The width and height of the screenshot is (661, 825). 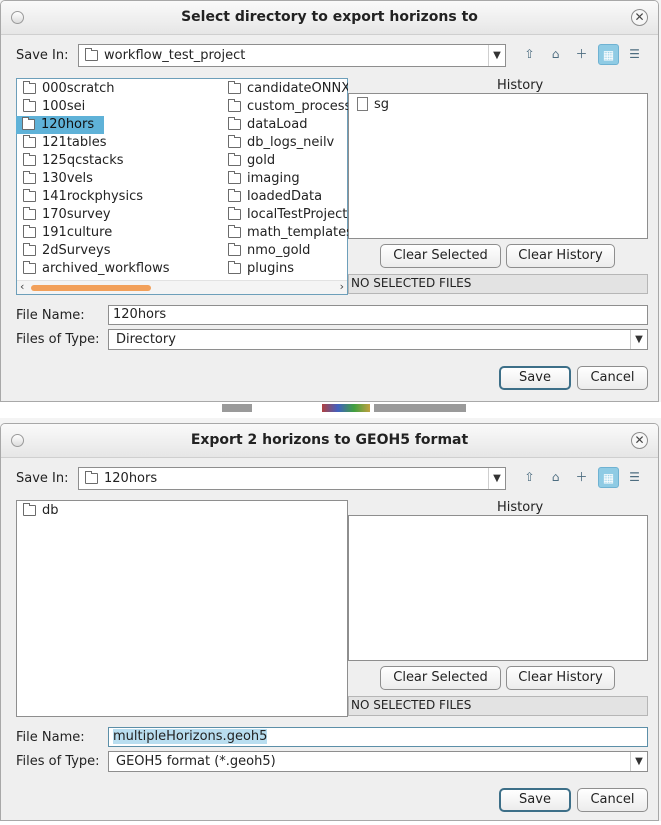 I want to click on folder-item-selected: 120hors, so click(x=60, y=125).